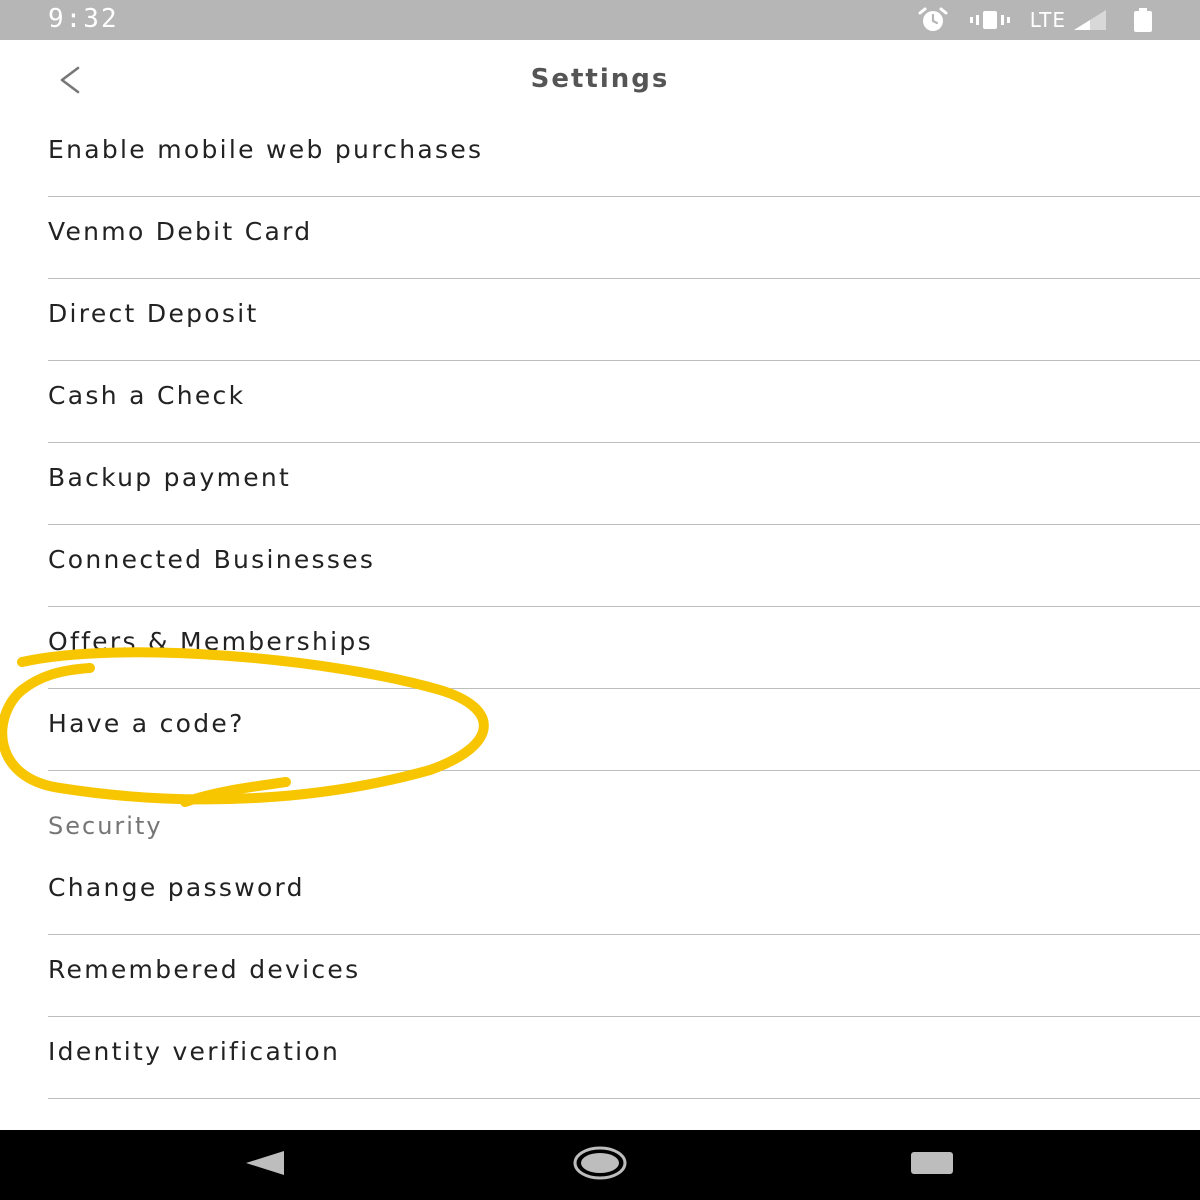 This screenshot has width=1200, height=1200. What do you see at coordinates (600, 79) in the screenshot?
I see `page-title: Settings` at bounding box center [600, 79].